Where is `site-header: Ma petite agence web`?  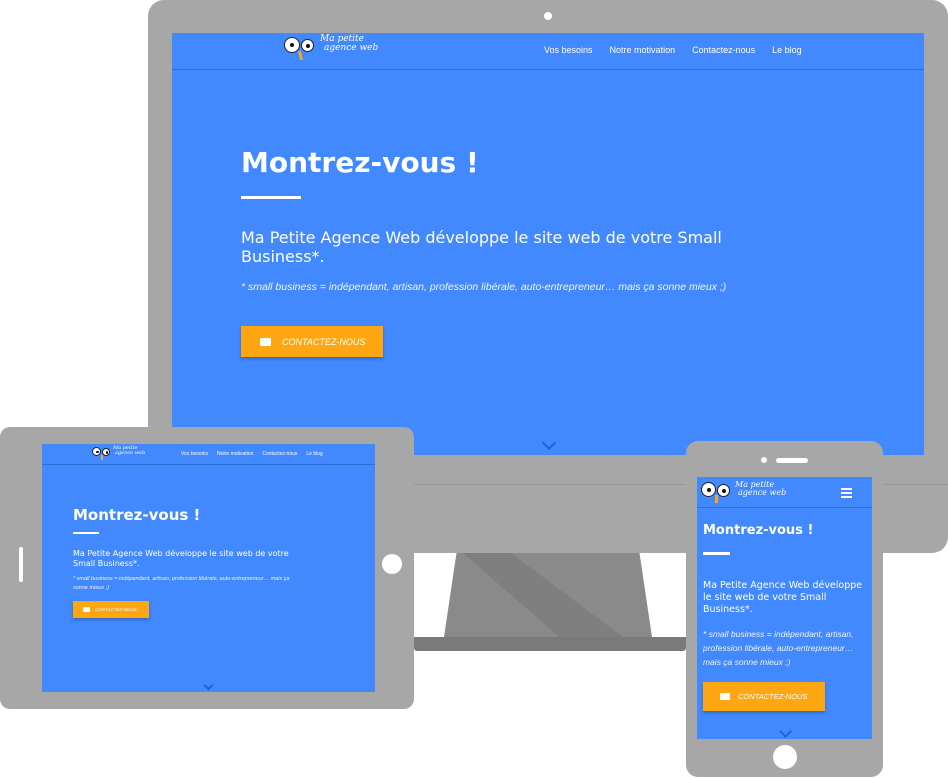
site-header: Ma petite agence web is located at coordinates (784, 492).